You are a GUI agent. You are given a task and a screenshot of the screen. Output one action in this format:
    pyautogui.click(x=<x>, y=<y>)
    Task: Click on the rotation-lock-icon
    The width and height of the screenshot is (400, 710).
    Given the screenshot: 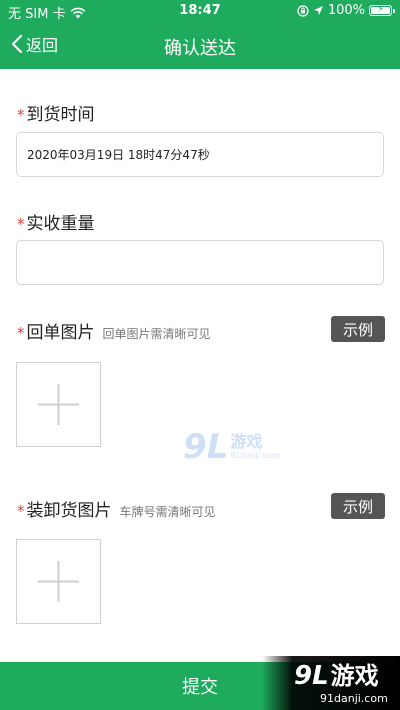 What is the action you would take?
    pyautogui.click(x=303, y=10)
    